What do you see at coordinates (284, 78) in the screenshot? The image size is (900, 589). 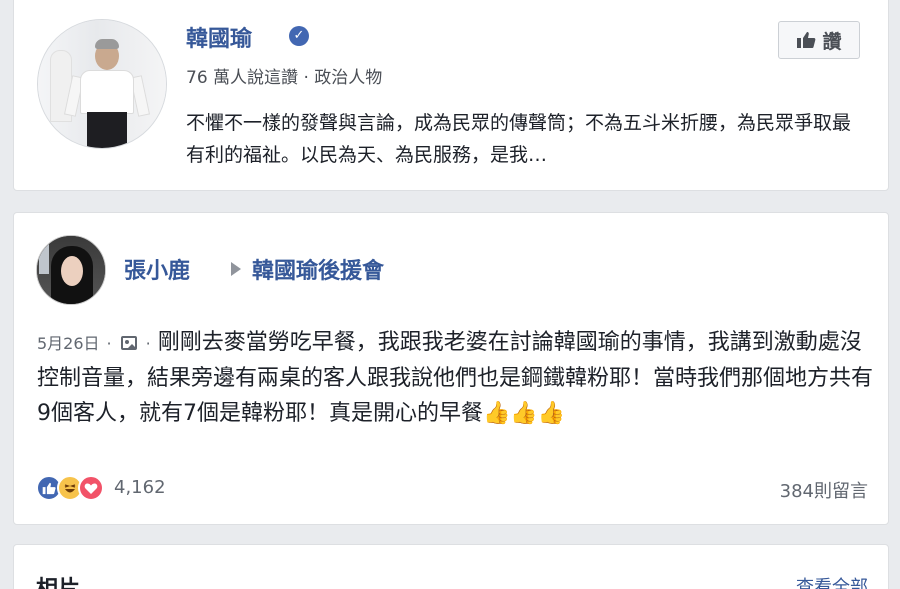 I see `page-meta: 76 萬人說這讚 · 政治人物` at bounding box center [284, 78].